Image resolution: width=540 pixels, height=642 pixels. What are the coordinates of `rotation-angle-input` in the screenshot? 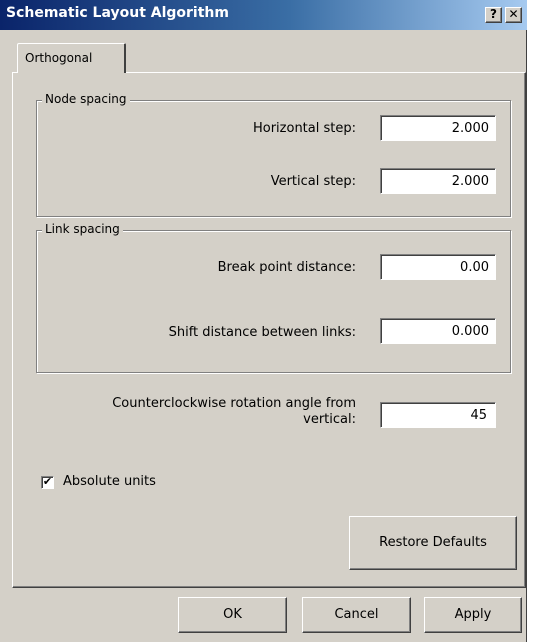 It's located at (438, 415).